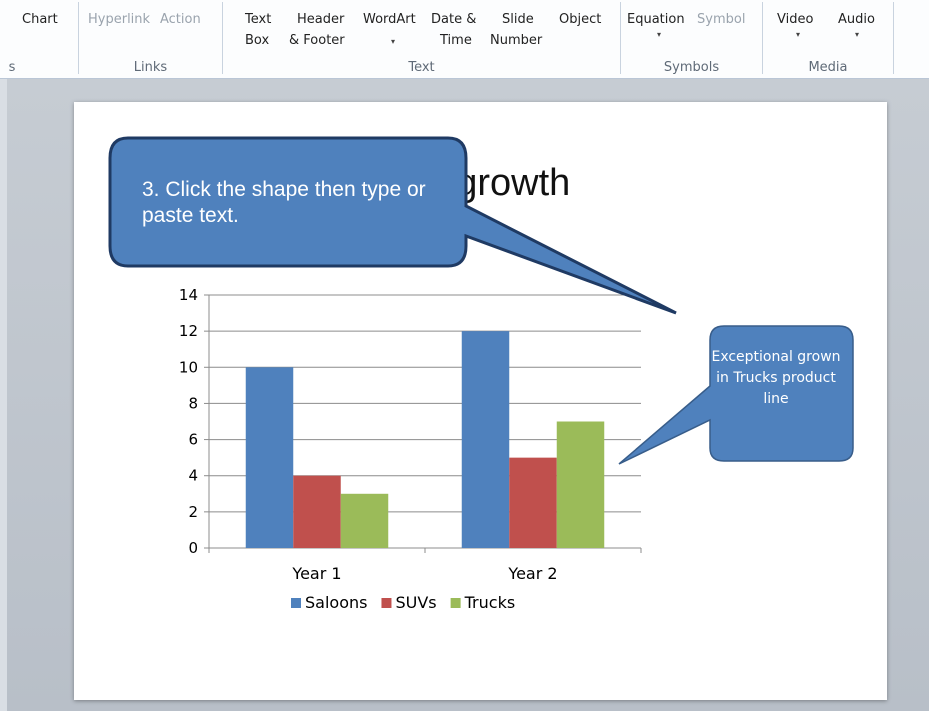 Image resolution: width=929 pixels, height=711 pixels. Describe the element at coordinates (776, 378) in the screenshot. I see `callout-side-text: Exceptional grown in Trucks product line` at that location.